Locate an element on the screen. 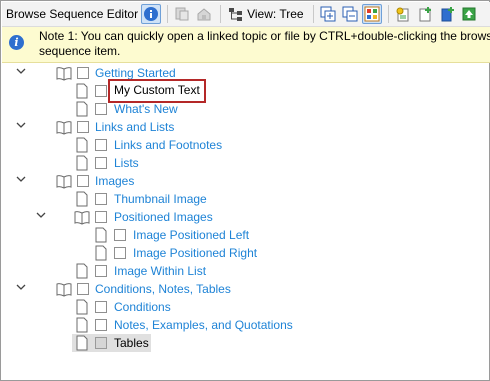 Image resolution: width=490 pixels, height=381 pixels. tree-item-notes-examples-quotations: Notes, Examples, and Quotations is located at coordinates (246, 325).